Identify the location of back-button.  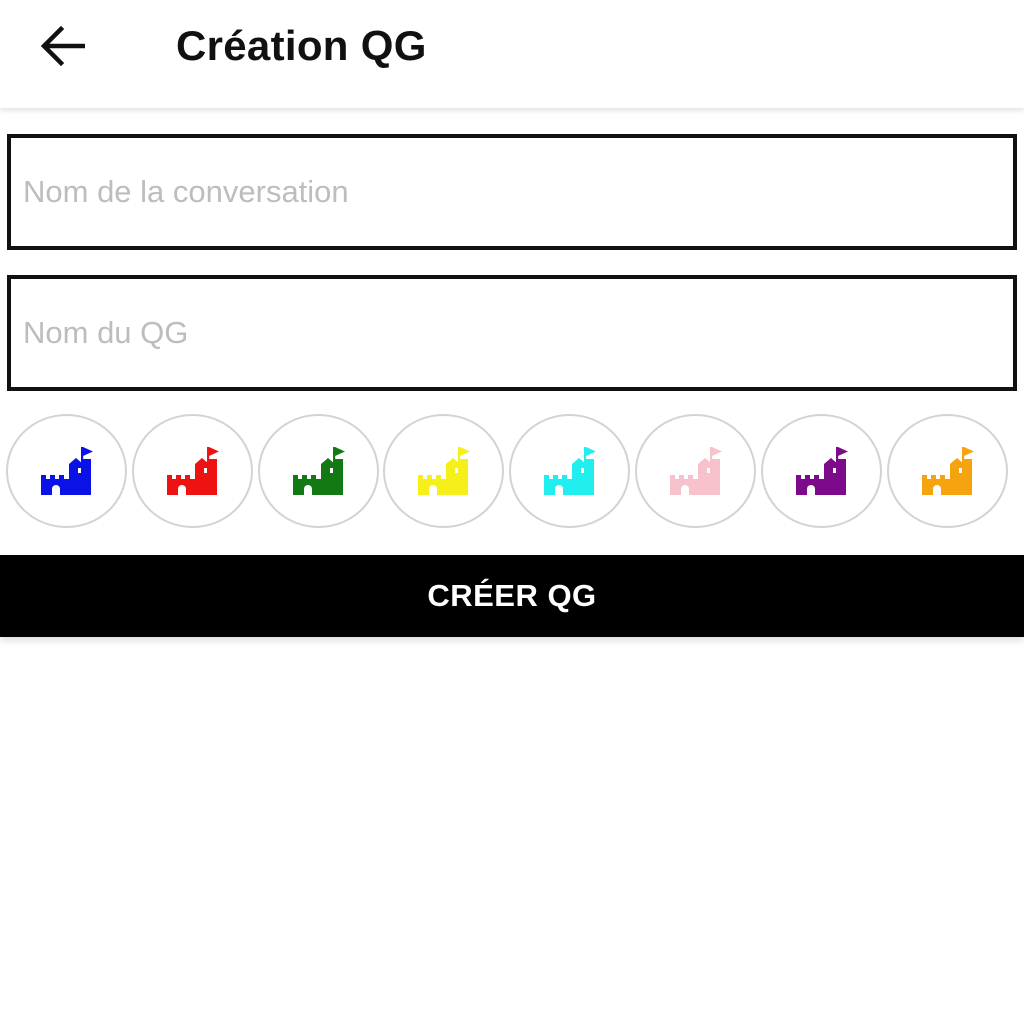
(62, 46).